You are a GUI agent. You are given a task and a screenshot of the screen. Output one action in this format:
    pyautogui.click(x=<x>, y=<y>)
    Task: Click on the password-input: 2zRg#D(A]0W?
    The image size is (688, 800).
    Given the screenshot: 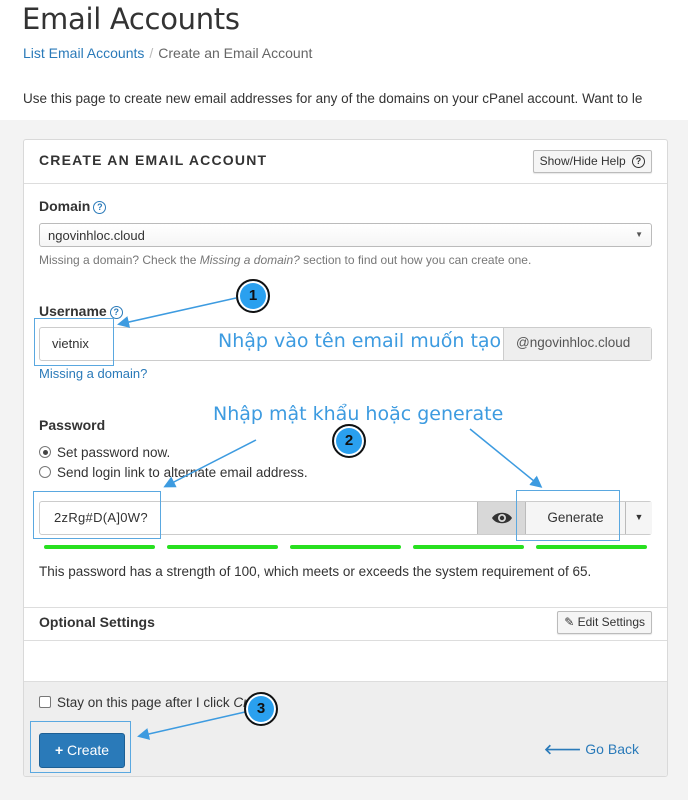 What is the action you would take?
    pyautogui.click(x=101, y=517)
    